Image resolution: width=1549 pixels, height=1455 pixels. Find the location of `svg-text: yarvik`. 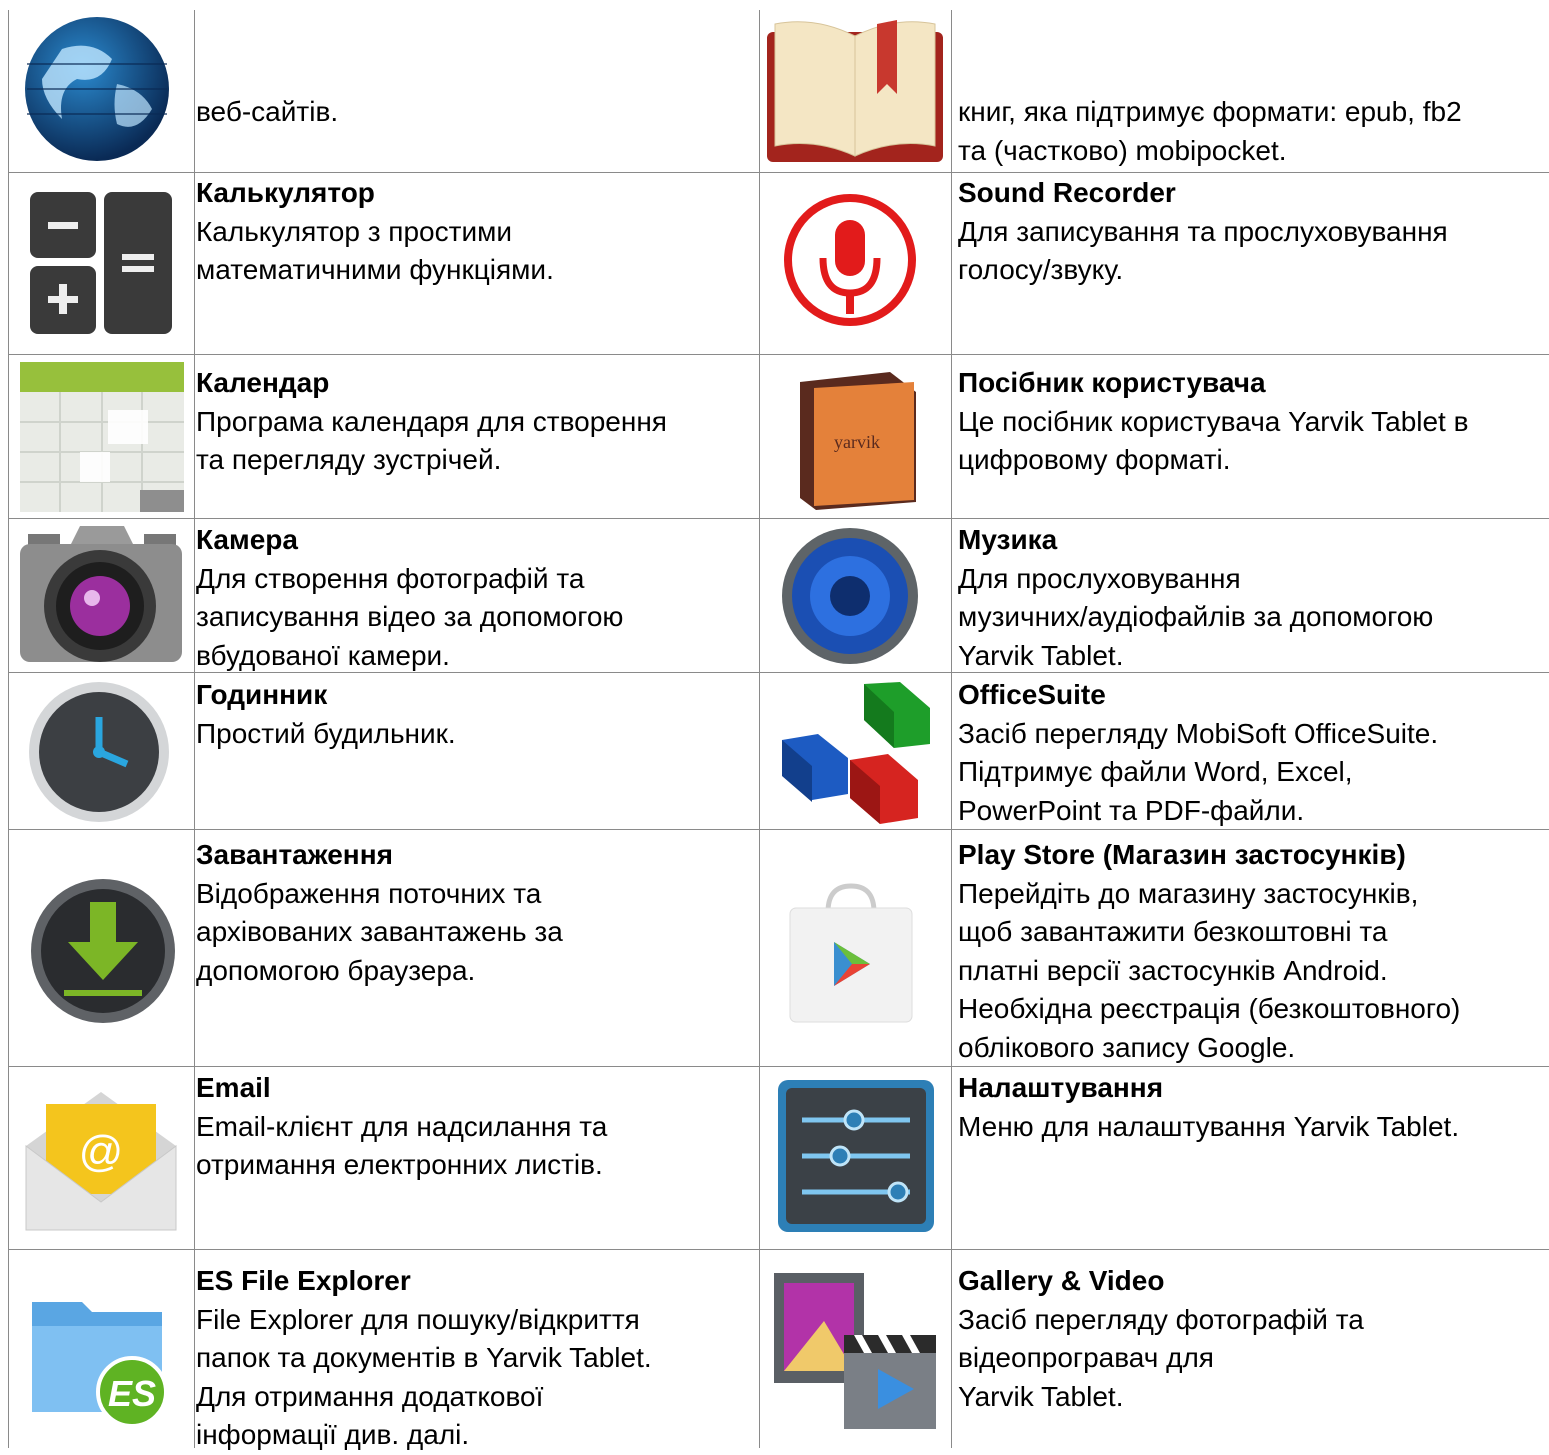

svg-text: yarvik is located at coordinates (857, 442).